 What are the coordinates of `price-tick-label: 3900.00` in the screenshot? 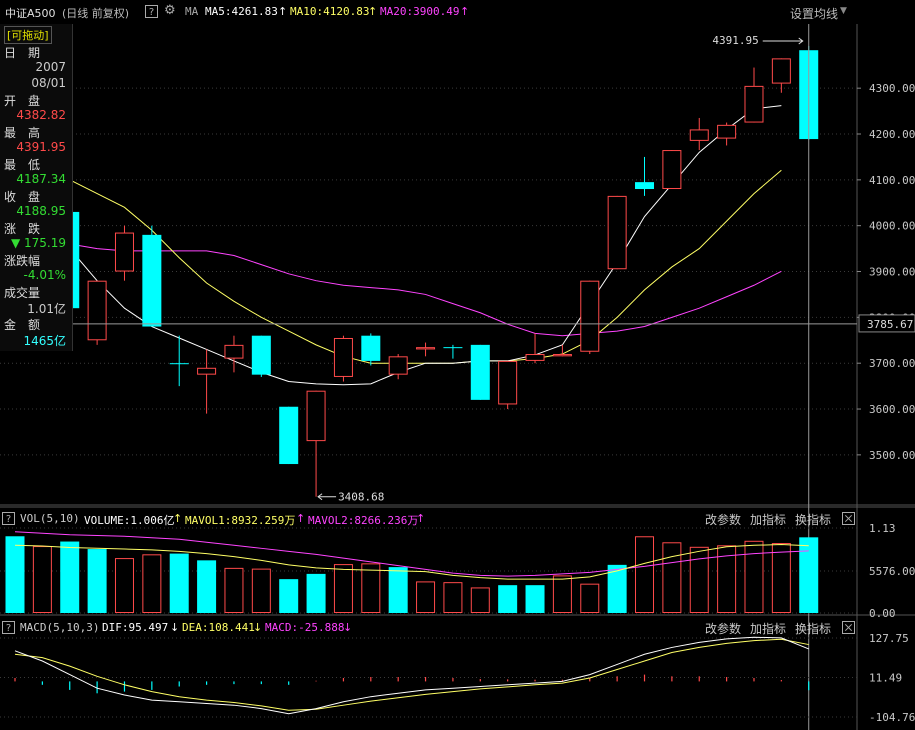 It's located at (892, 272).